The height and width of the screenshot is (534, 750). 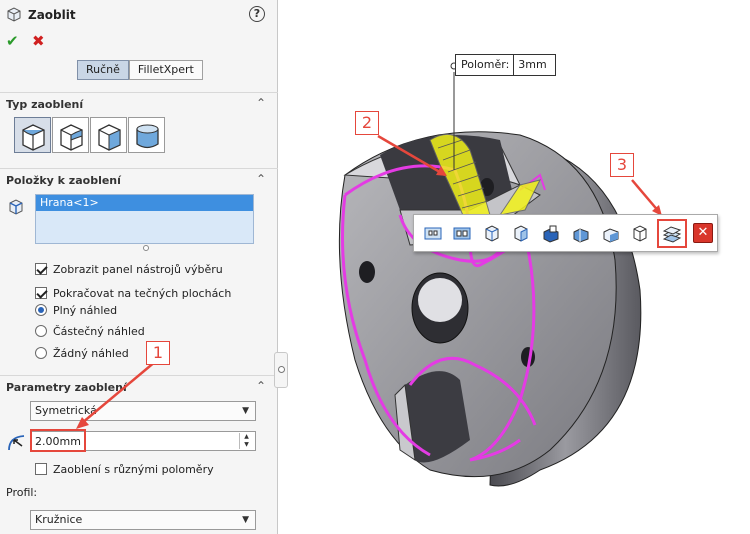 I want to click on section-heading: Typ zaoblení, so click(x=45, y=104).